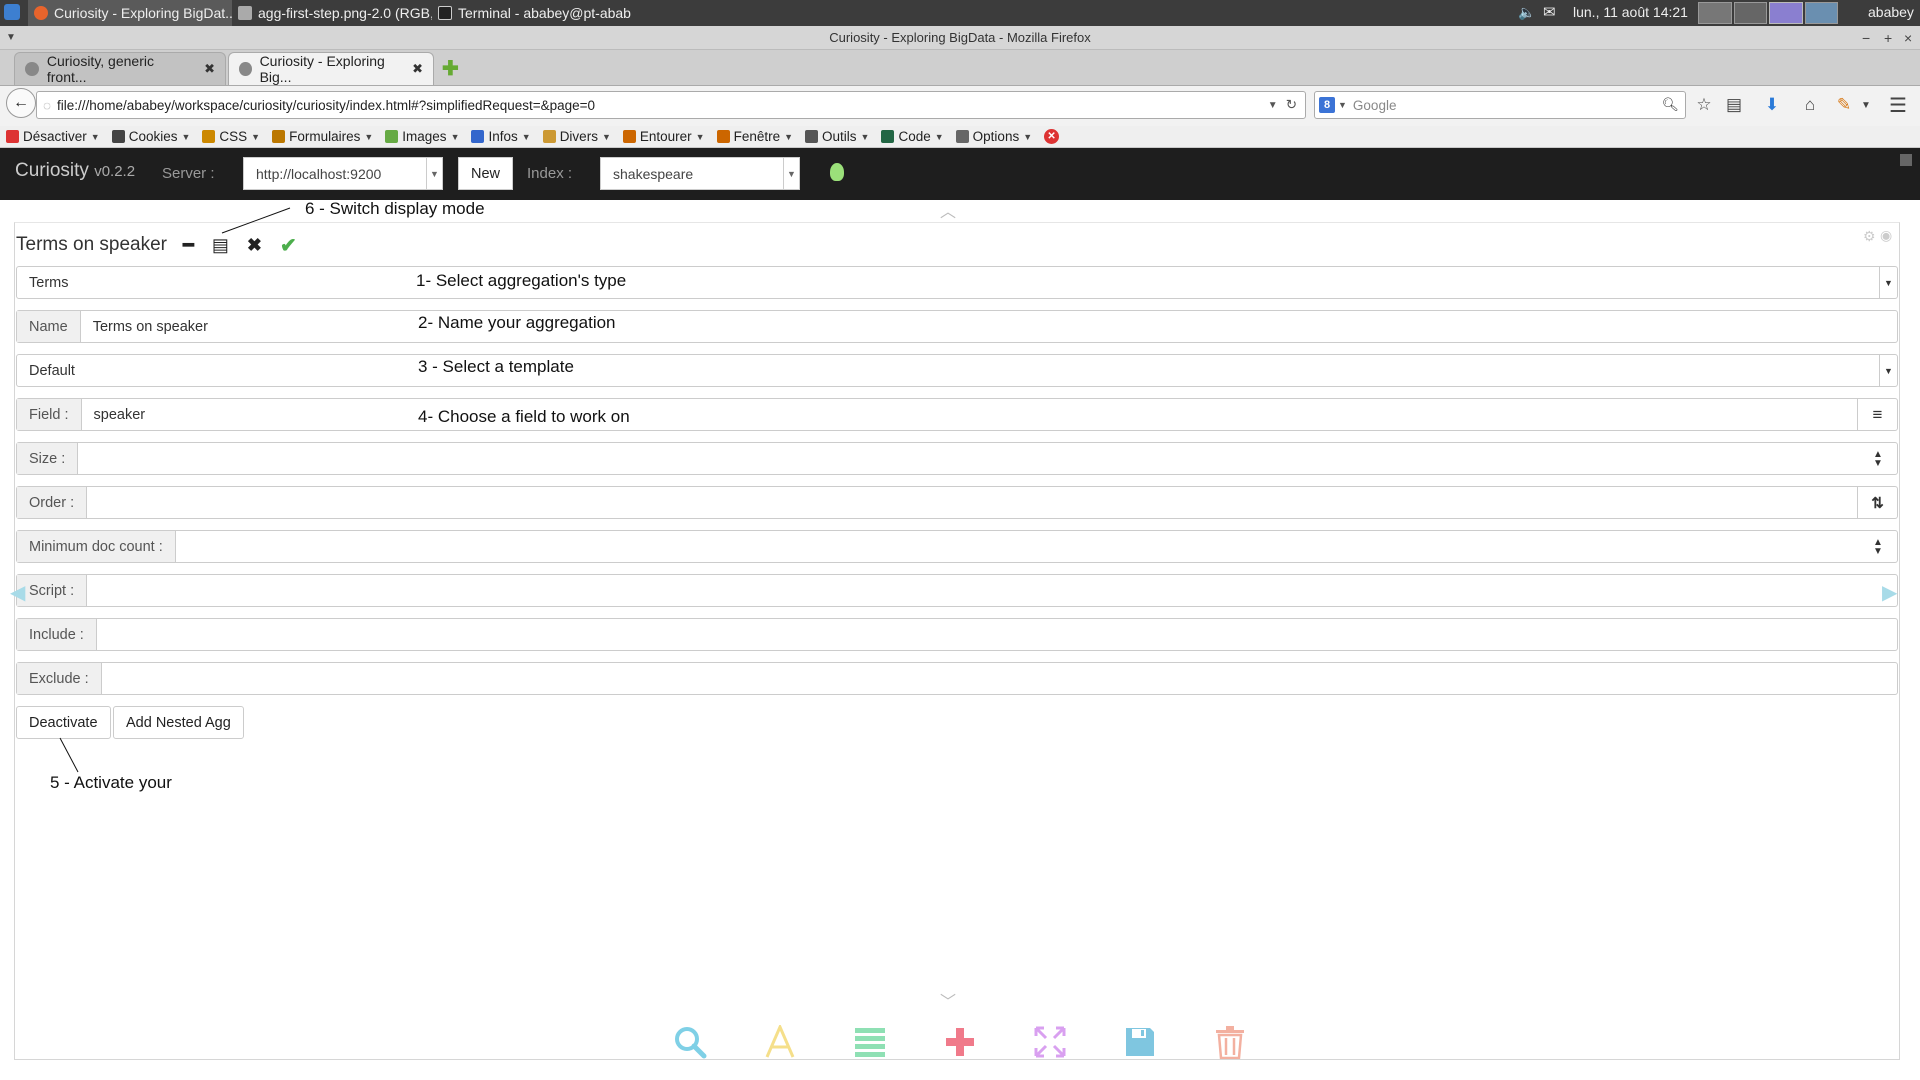 This screenshot has width=1920, height=1080. What do you see at coordinates (1704, 105) in the screenshot?
I see `bookmark-star-icon: ☆` at bounding box center [1704, 105].